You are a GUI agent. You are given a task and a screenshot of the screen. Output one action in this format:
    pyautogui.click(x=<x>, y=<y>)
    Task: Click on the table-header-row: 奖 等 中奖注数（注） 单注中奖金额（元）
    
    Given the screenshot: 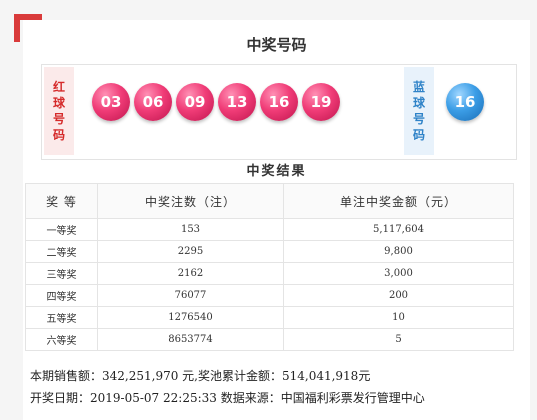 What is the action you would take?
    pyautogui.click(x=269, y=201)
    